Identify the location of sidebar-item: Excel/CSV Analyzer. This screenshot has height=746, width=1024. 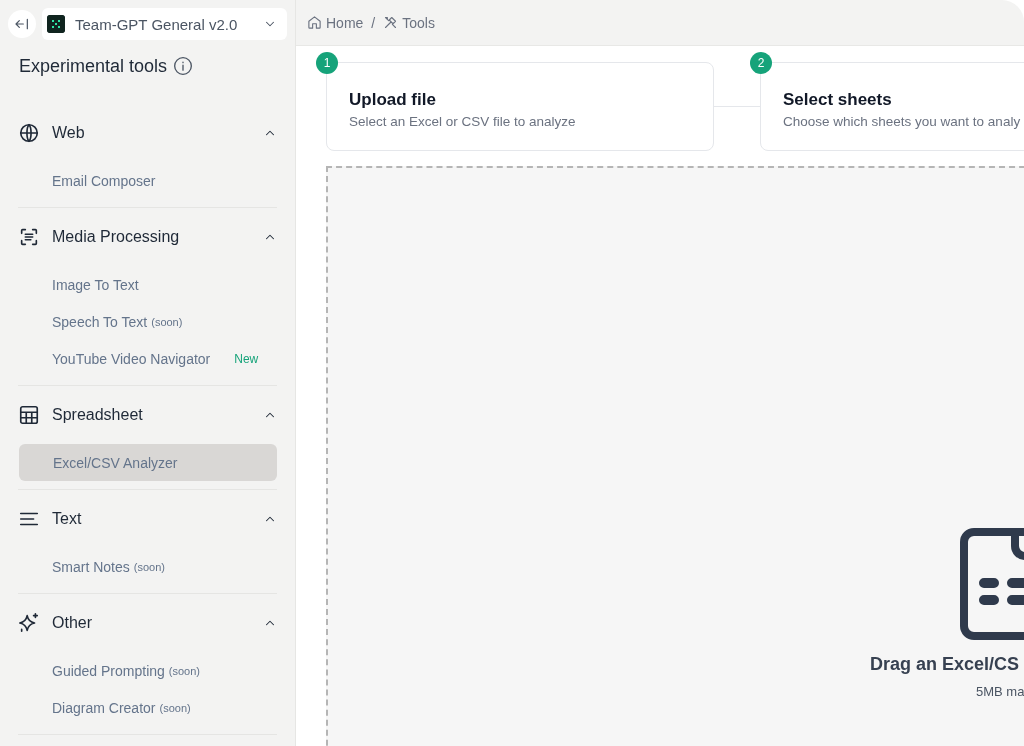
(148, 462).